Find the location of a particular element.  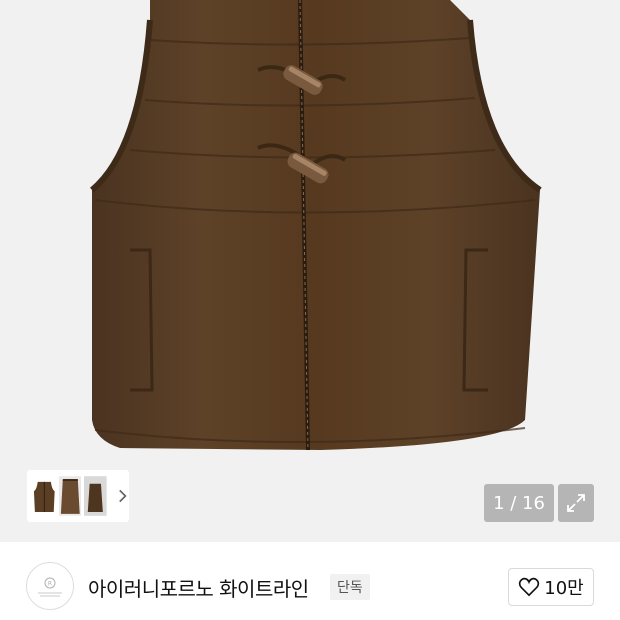

expand-arrows-icon is located at coordinates (576, 503).